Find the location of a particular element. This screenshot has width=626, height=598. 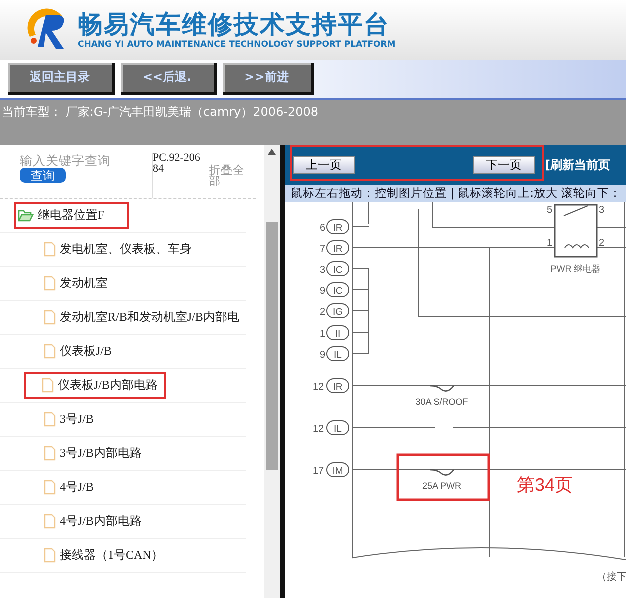

relay-drawing is located at coordinates (576, 231).